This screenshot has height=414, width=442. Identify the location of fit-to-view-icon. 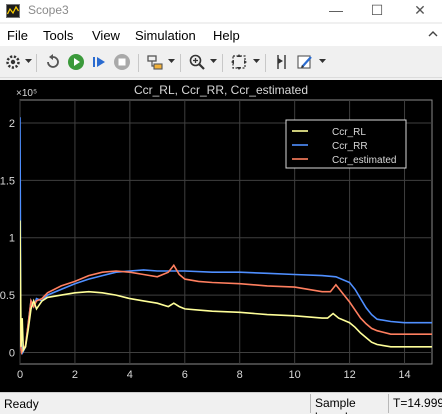
(239, 62).